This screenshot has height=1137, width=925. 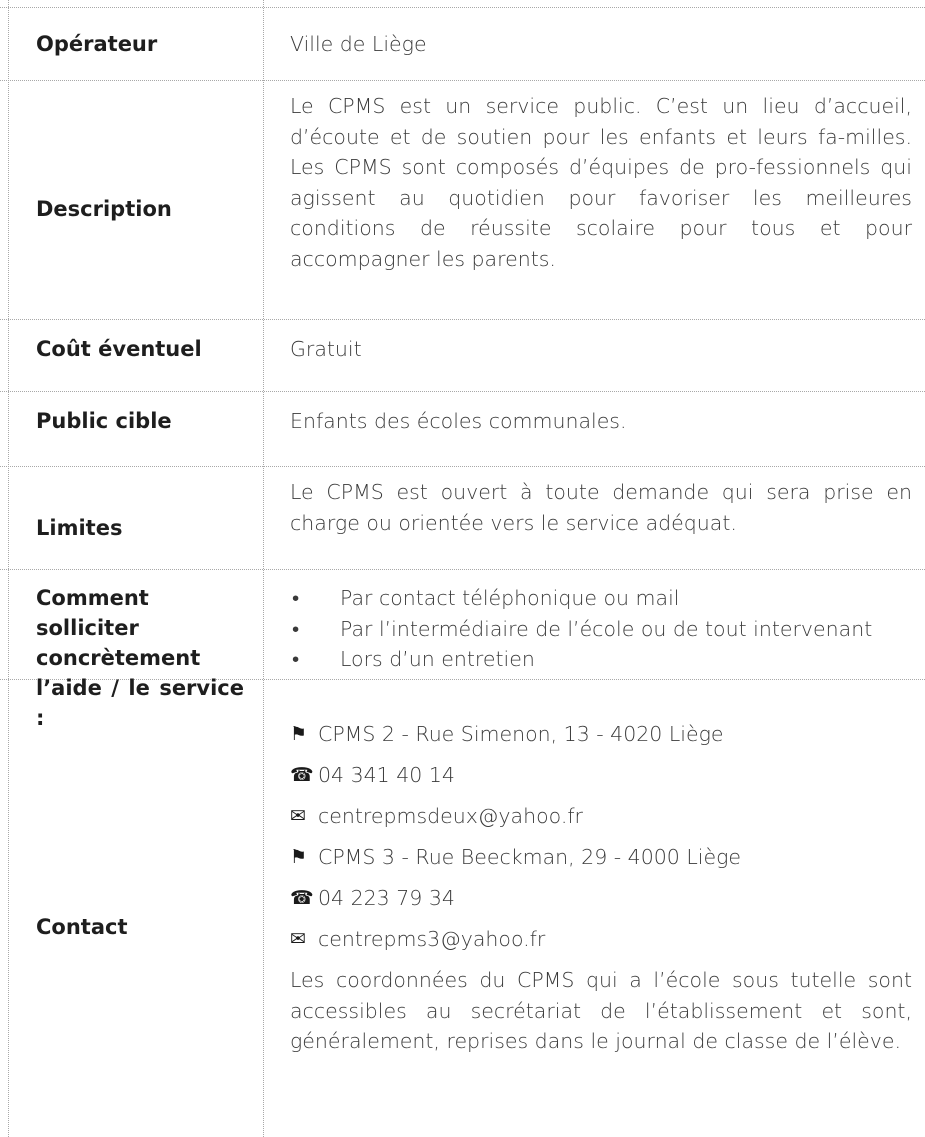 I want to click on list-item: Par contact téléphonique ou mail, so click(x=601, y=598).